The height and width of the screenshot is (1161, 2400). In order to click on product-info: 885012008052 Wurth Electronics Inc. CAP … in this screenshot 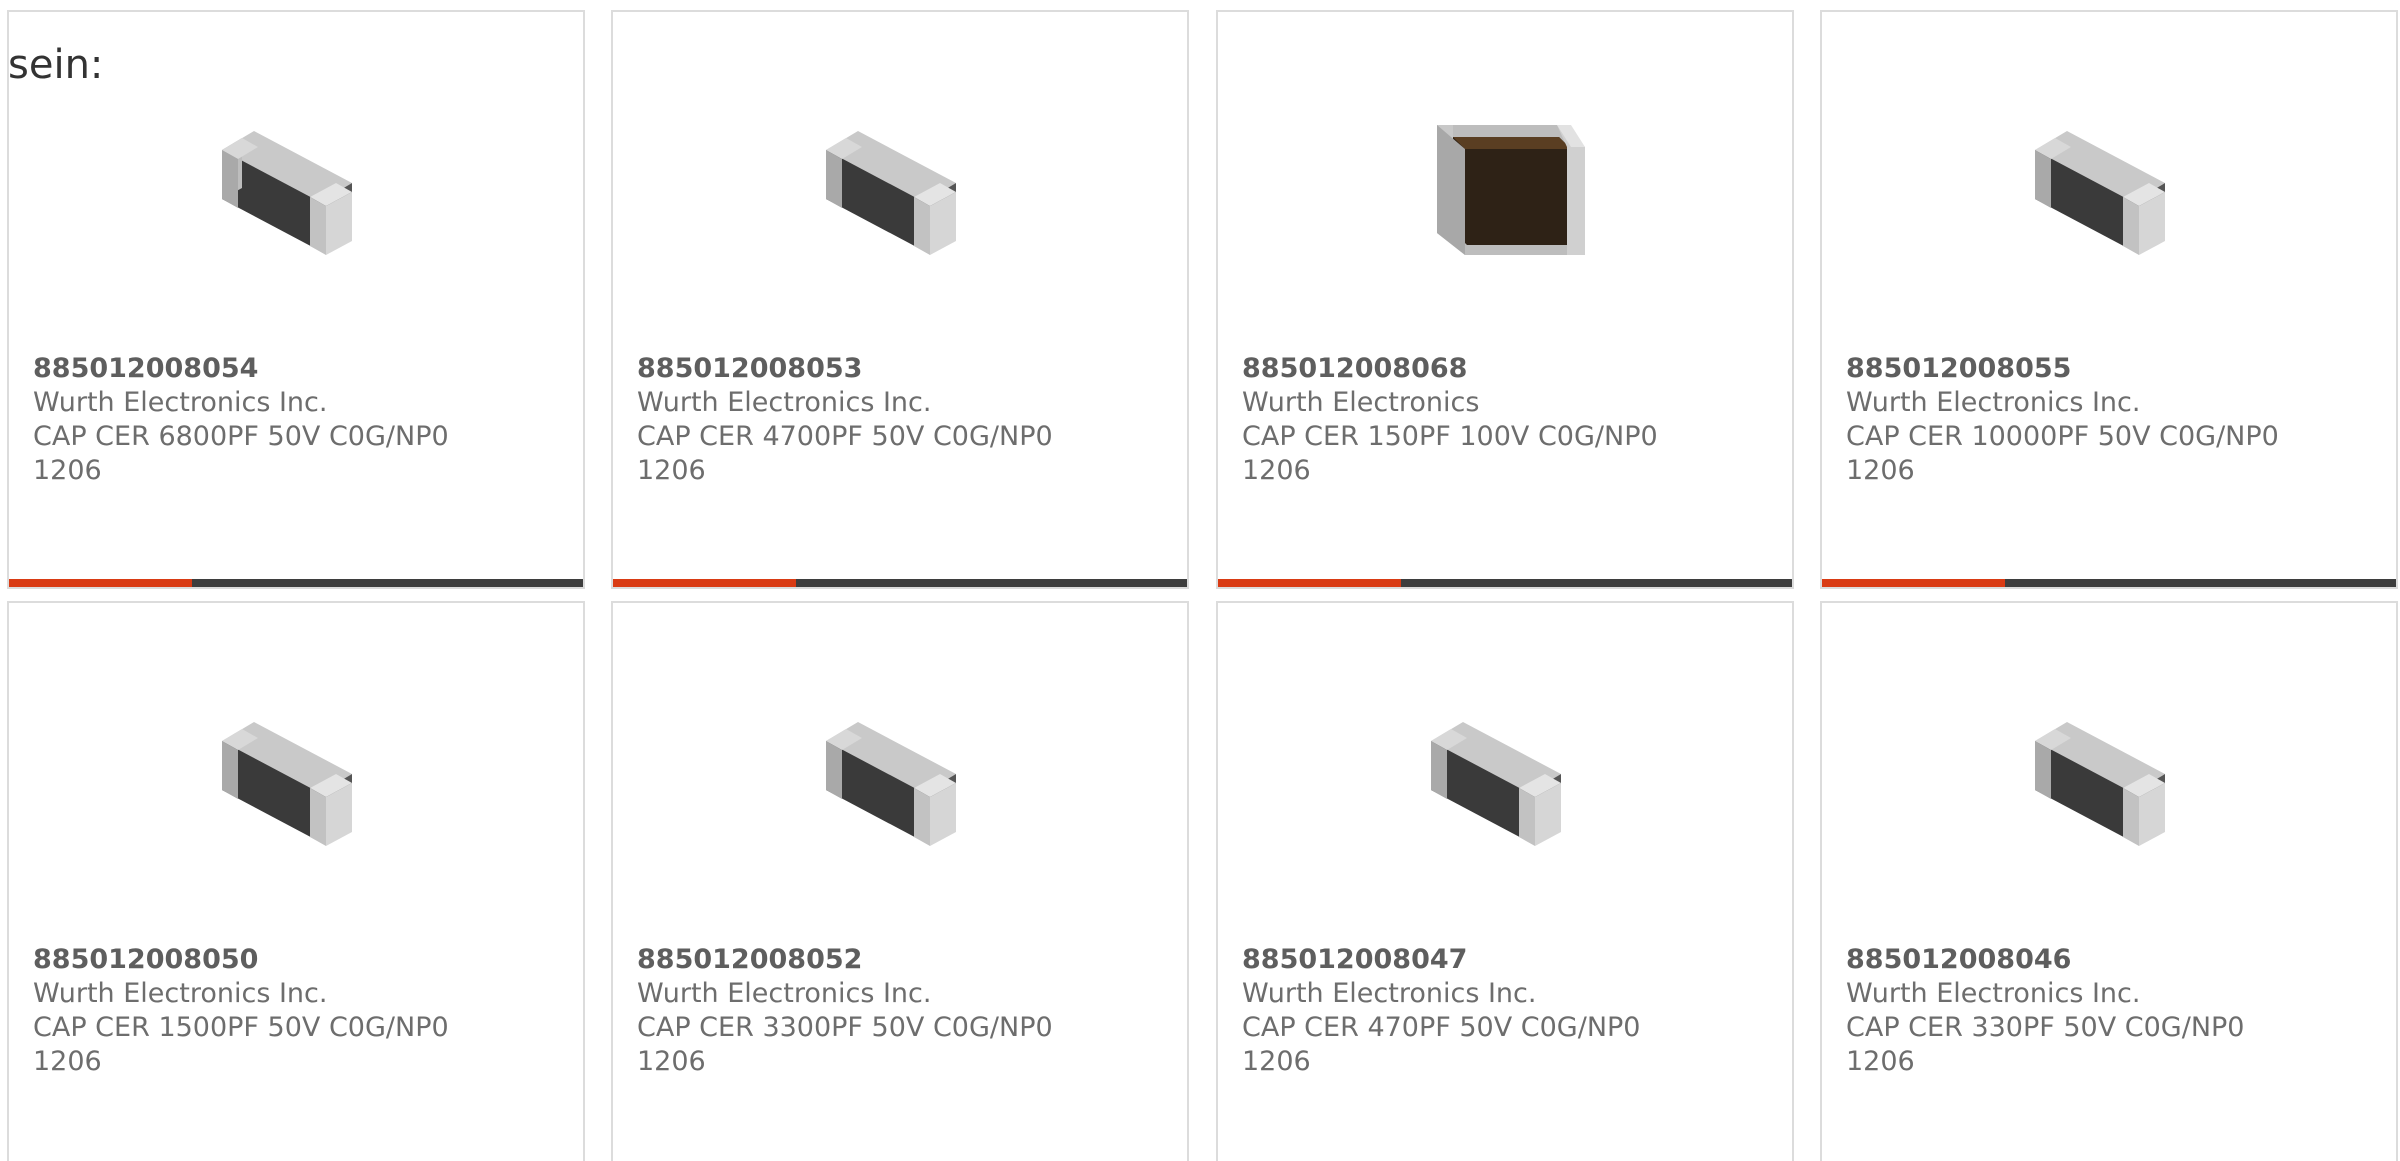, I will do `click(904, 1011)`.